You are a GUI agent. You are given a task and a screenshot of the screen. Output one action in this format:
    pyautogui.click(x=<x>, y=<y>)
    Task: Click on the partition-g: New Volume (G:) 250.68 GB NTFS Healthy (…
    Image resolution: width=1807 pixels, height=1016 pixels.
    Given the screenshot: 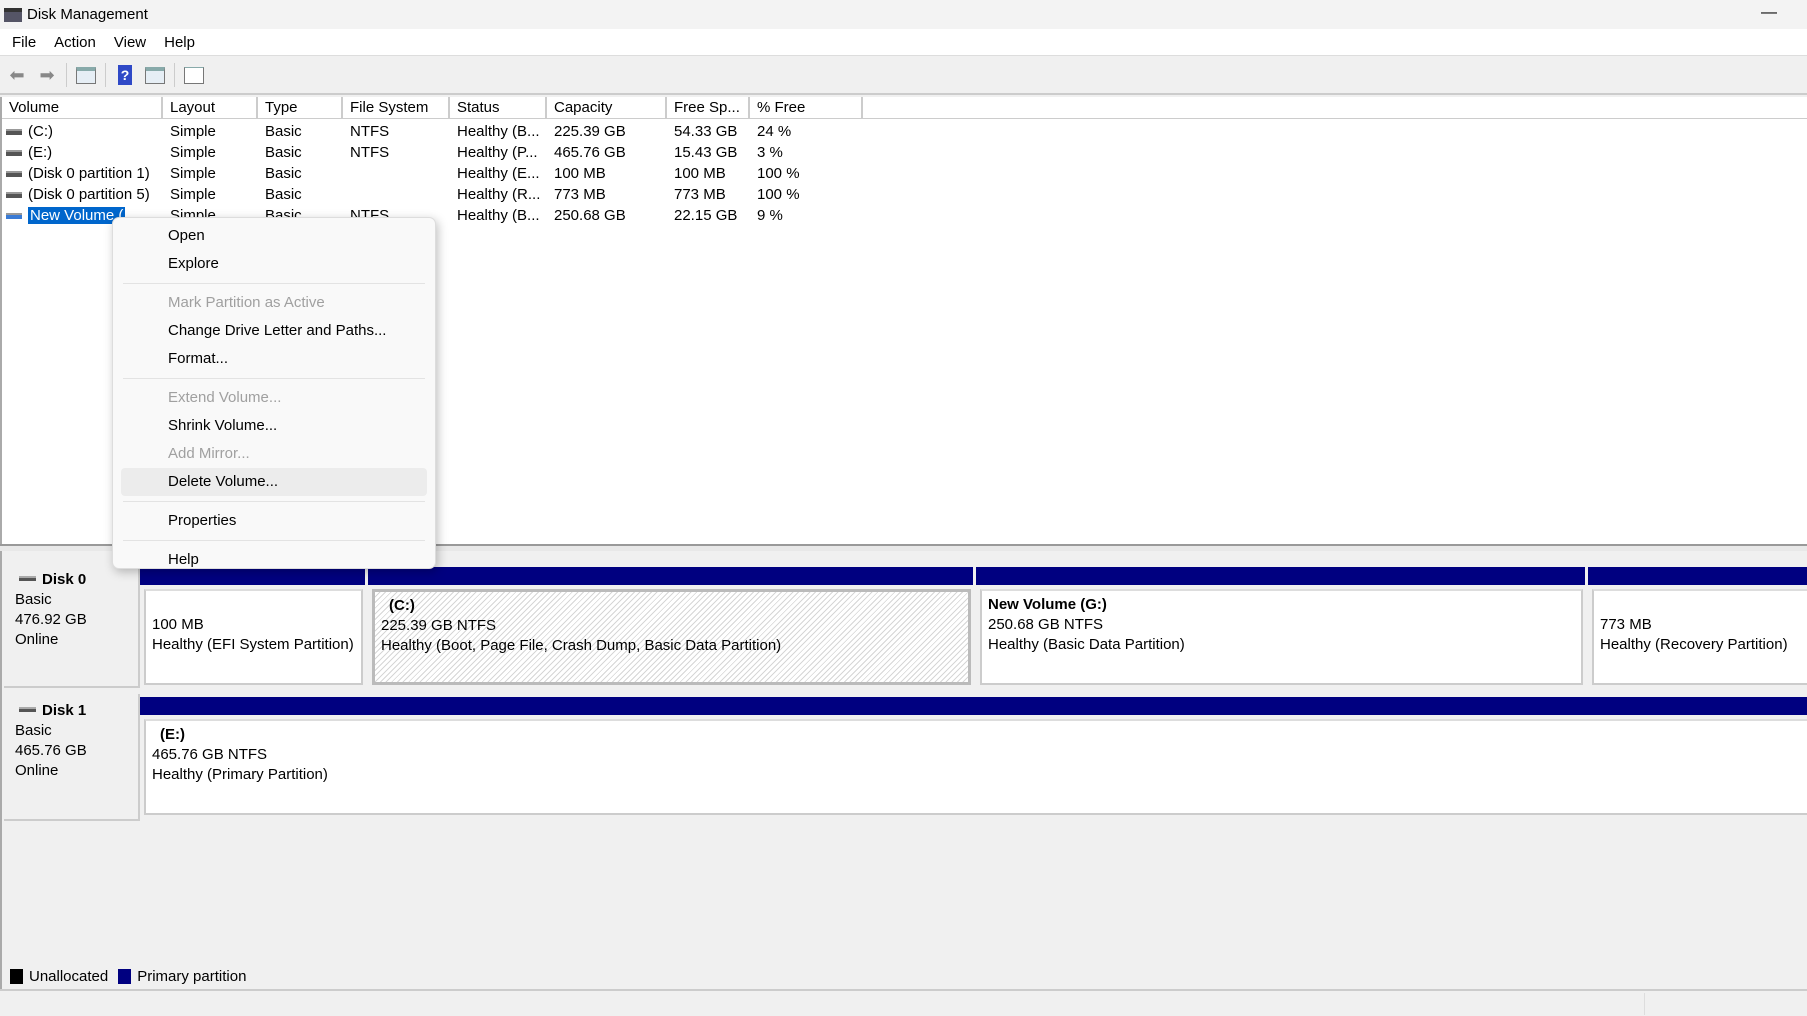 What is the action you would take?
    pyautogui.click(x=1282, y=628)
    